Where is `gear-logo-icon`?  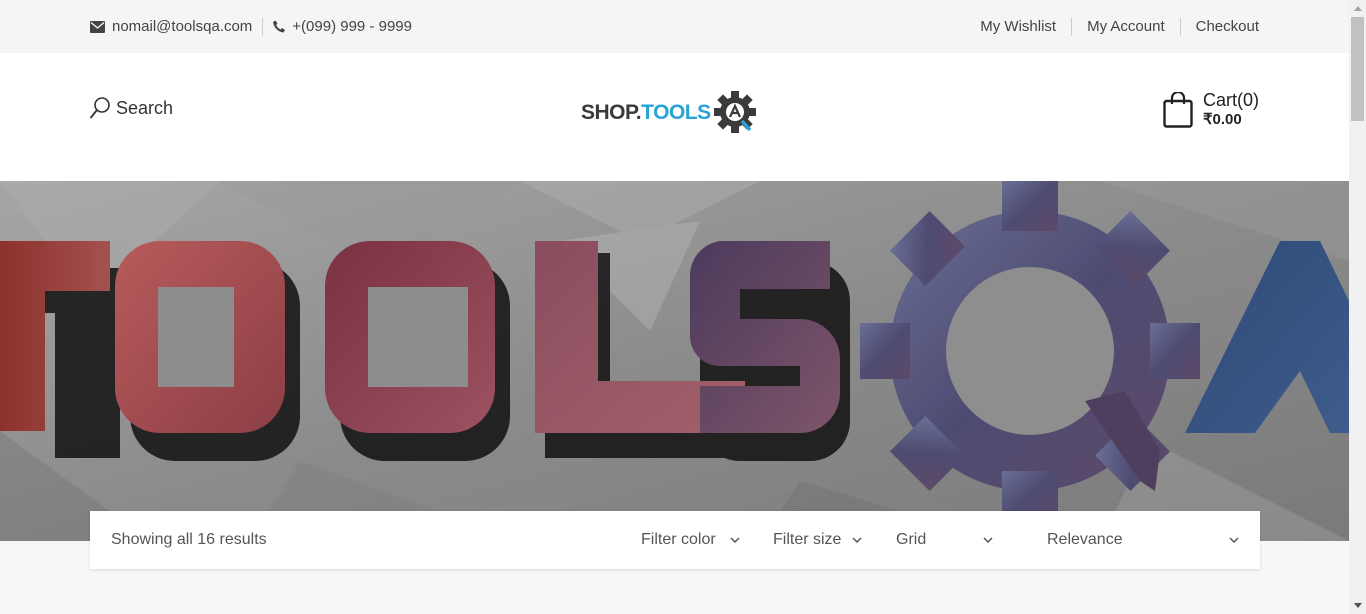
gear-logo-icon is located at coordinates (734, 112).